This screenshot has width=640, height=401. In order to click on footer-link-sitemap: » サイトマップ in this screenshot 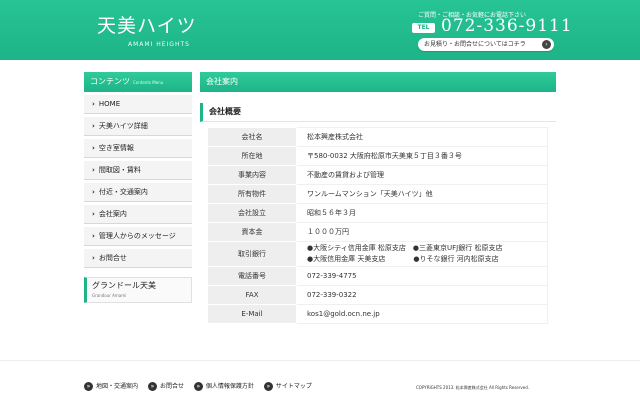, I will do `click(287, 386)`.